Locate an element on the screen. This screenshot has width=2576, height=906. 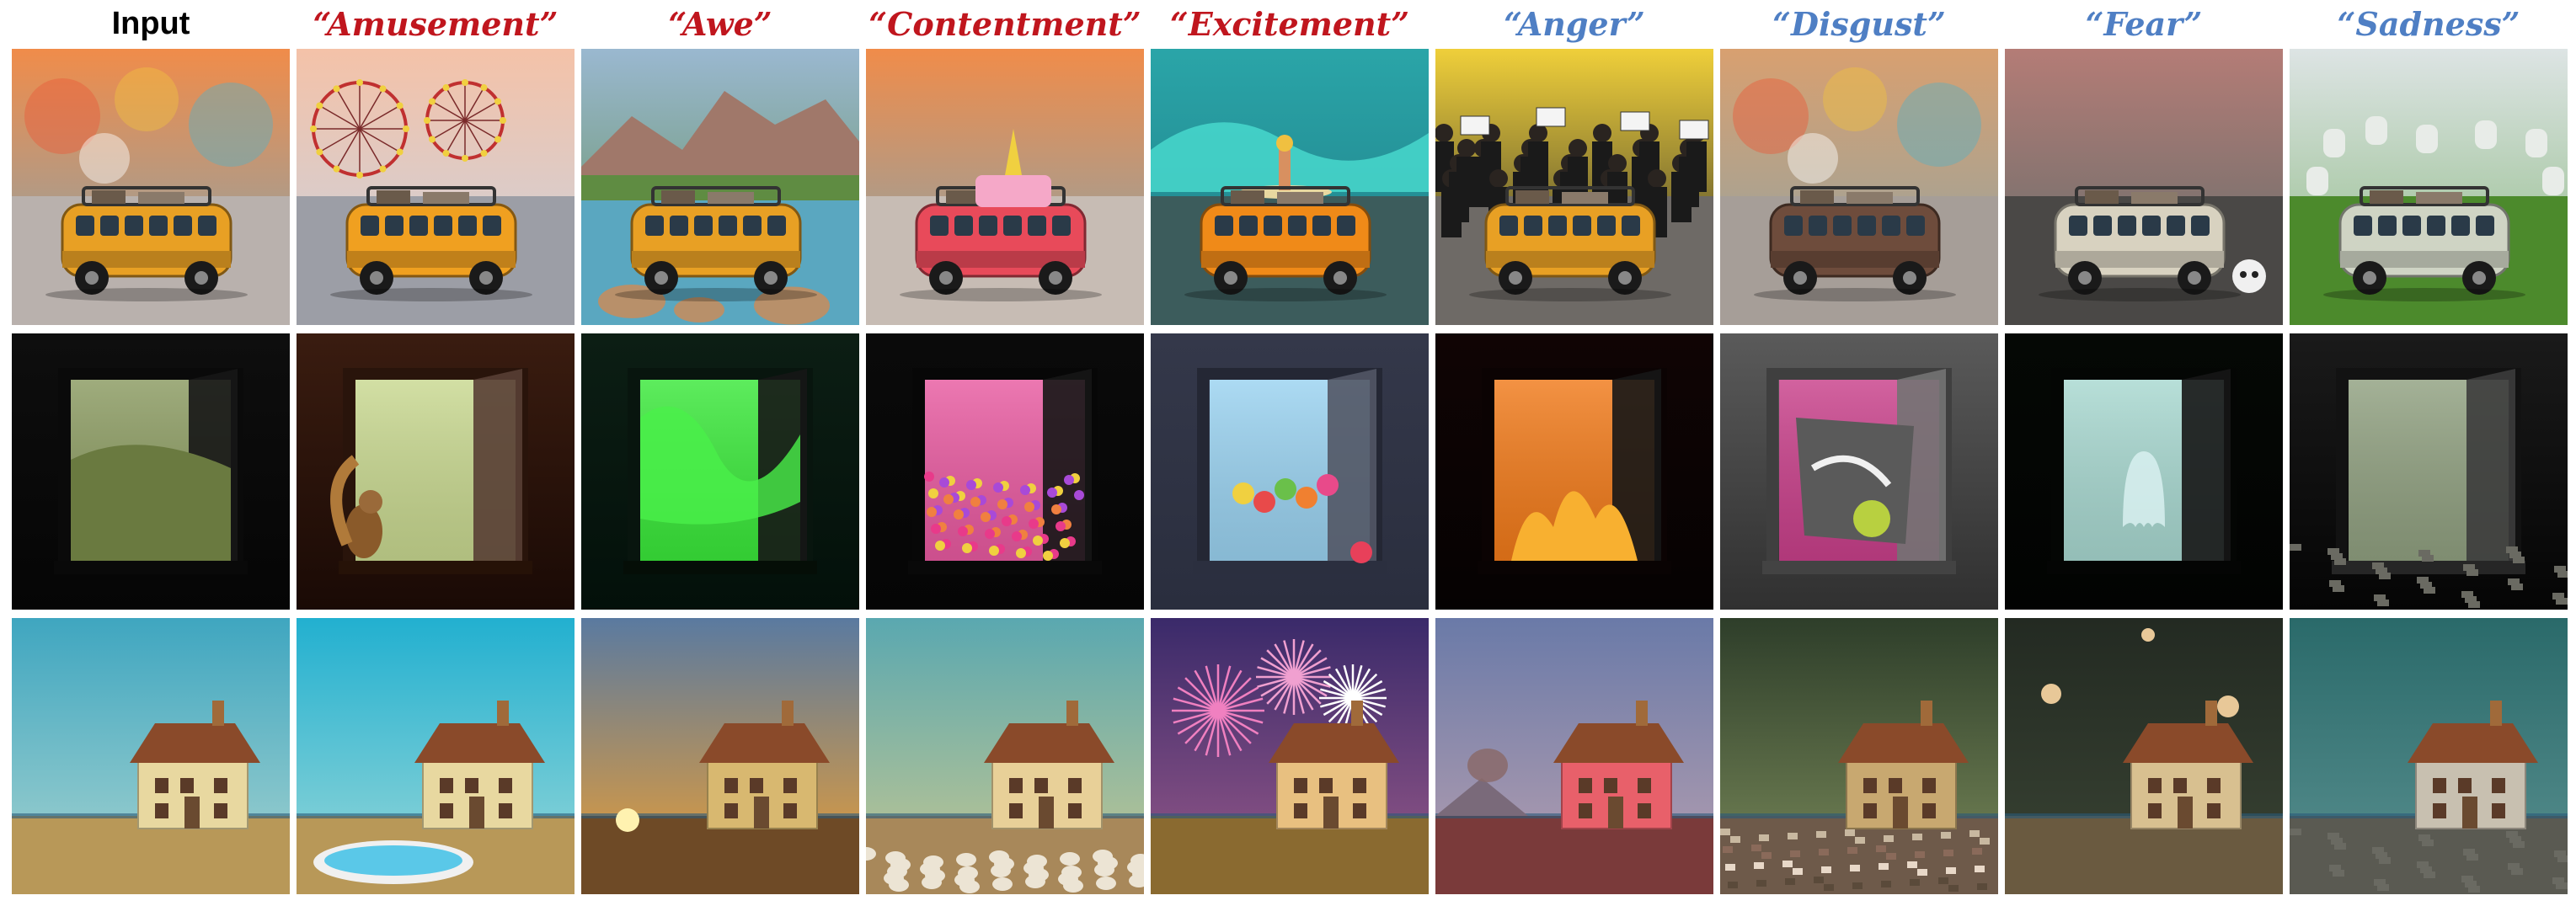
image-tile-house-sadness is located at coordinates (2429, 756).